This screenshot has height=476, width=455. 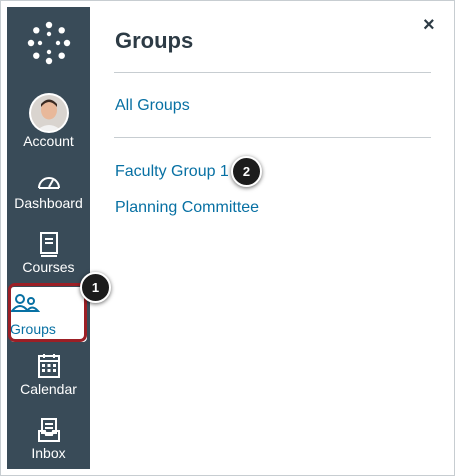 I want to click on nav-item-calendar: Calendar, so click(x=48, y=375).